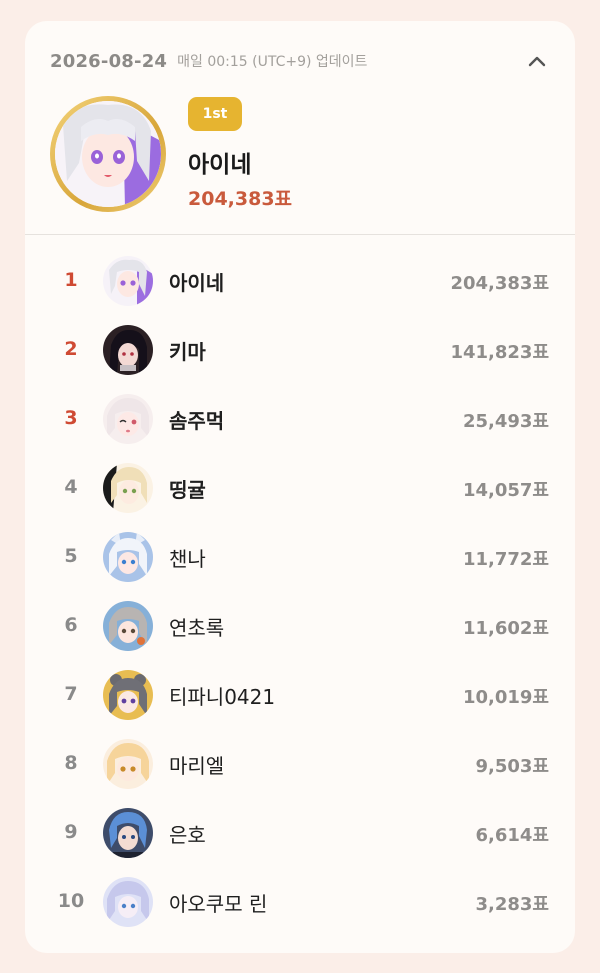 The image size is (600, 973). Describe the element at coordinates (71, 625) in the screenshot. I see `rank-number: 6` at that location.